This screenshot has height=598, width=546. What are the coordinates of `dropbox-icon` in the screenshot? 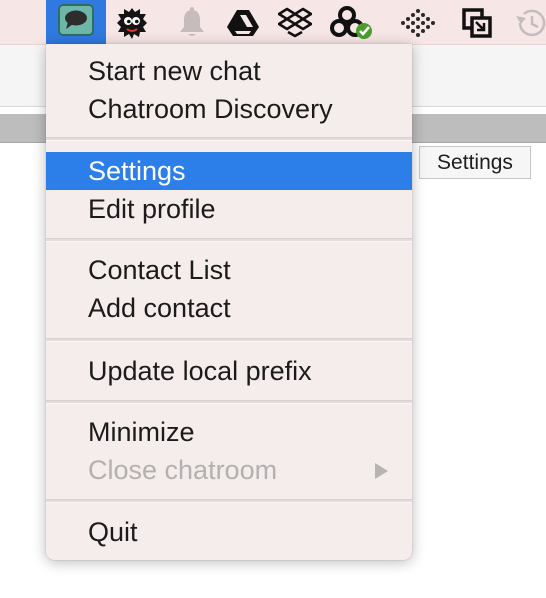 It's located at (295, 23).